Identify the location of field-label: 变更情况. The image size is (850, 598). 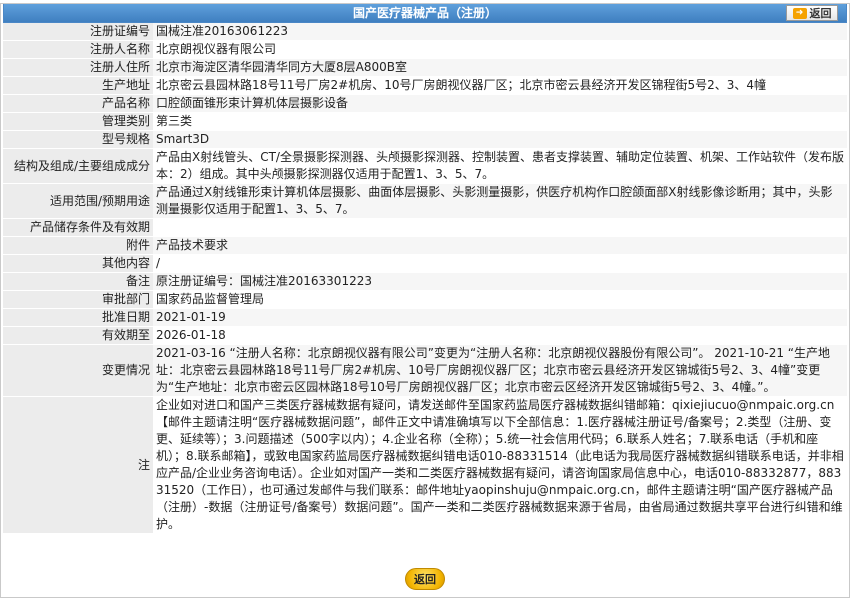
(78, 370).